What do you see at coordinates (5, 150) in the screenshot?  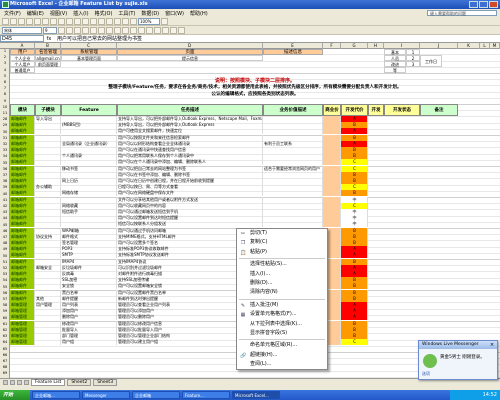 I see `row-header: 33` at bounding box center [5, 150].